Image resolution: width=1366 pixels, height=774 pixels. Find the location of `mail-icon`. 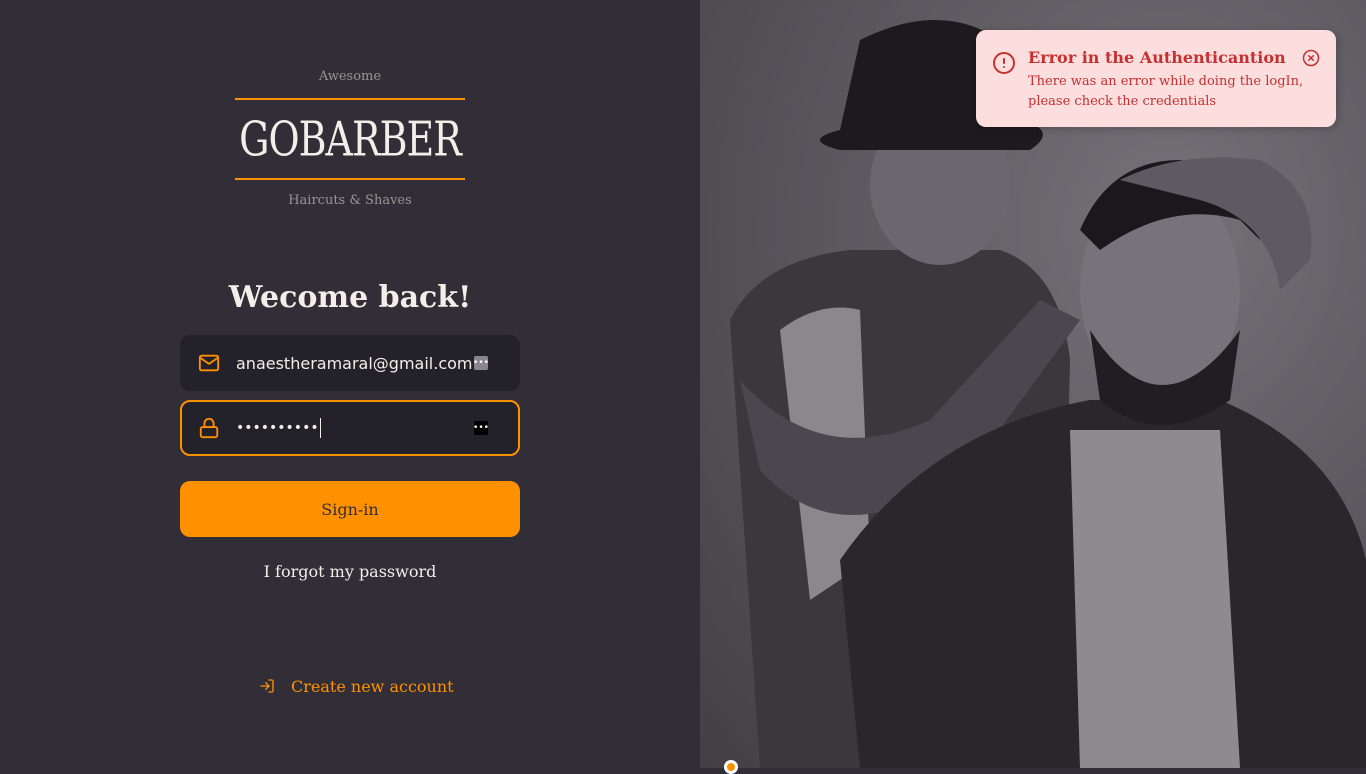

mail-icon is located at coordinates (209, 363).